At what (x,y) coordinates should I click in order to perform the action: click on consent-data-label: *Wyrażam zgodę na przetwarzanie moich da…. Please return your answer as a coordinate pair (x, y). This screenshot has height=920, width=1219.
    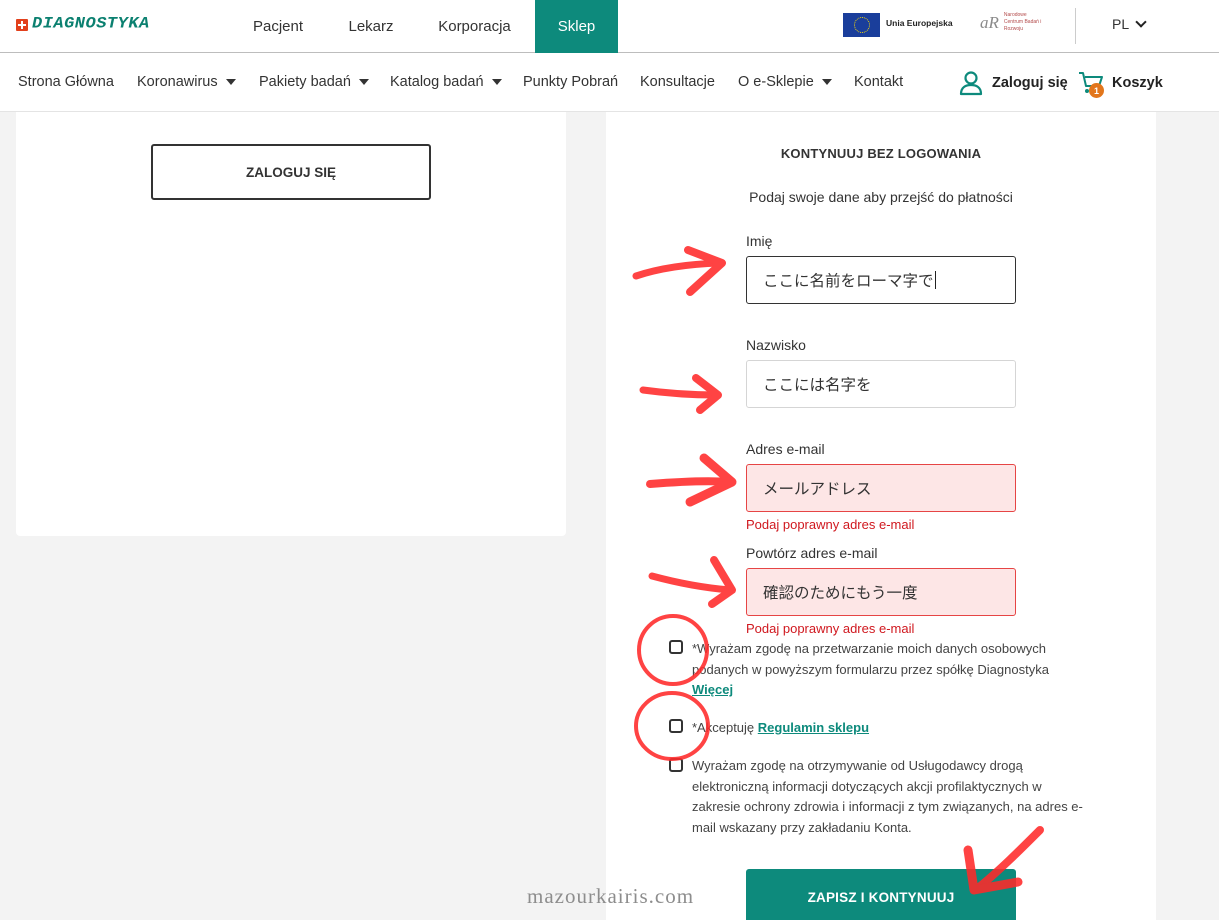
    Looking at the image, I should click on (870, 659).